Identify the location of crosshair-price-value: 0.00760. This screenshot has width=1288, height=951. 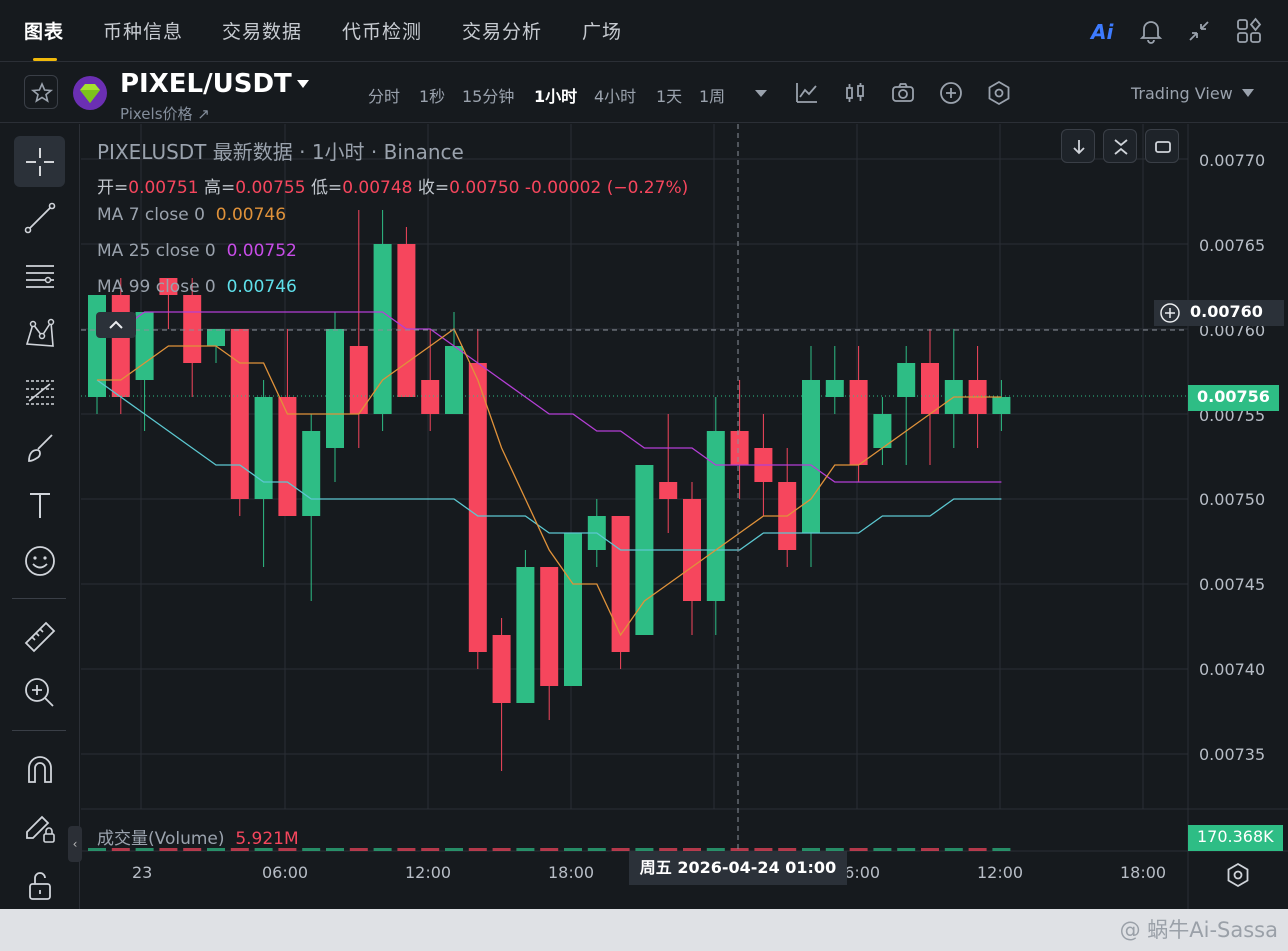
(1226, 311).